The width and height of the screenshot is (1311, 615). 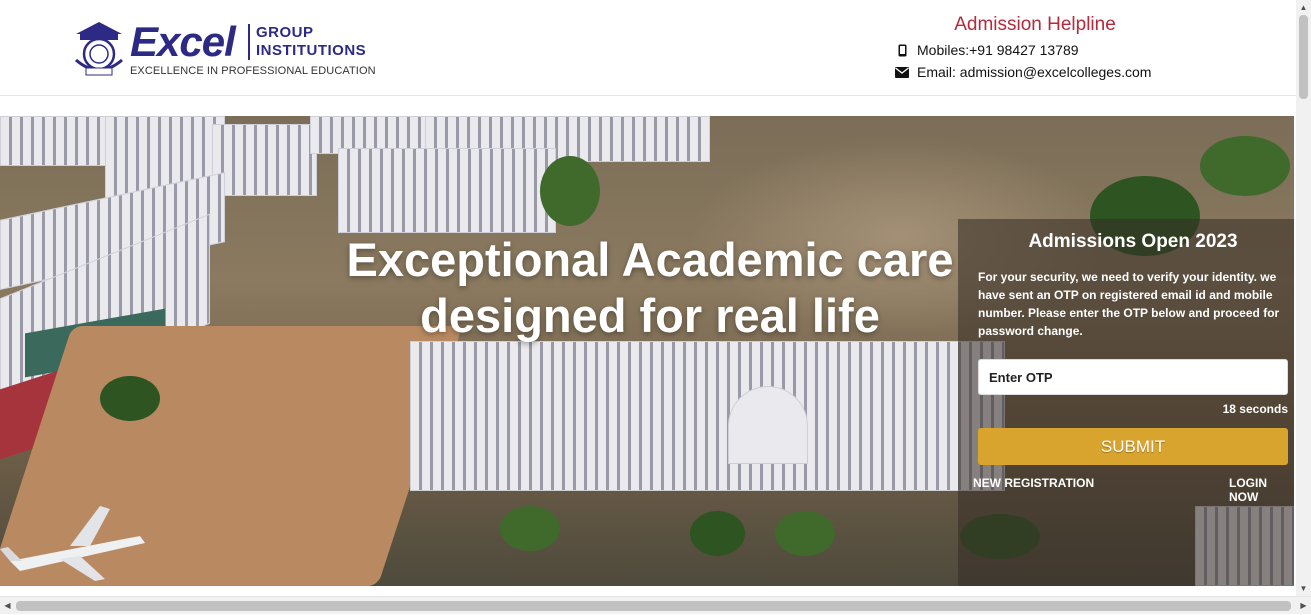 I want to click on login-now-link: LOGIN NOW, so click(x=1261, y=490).